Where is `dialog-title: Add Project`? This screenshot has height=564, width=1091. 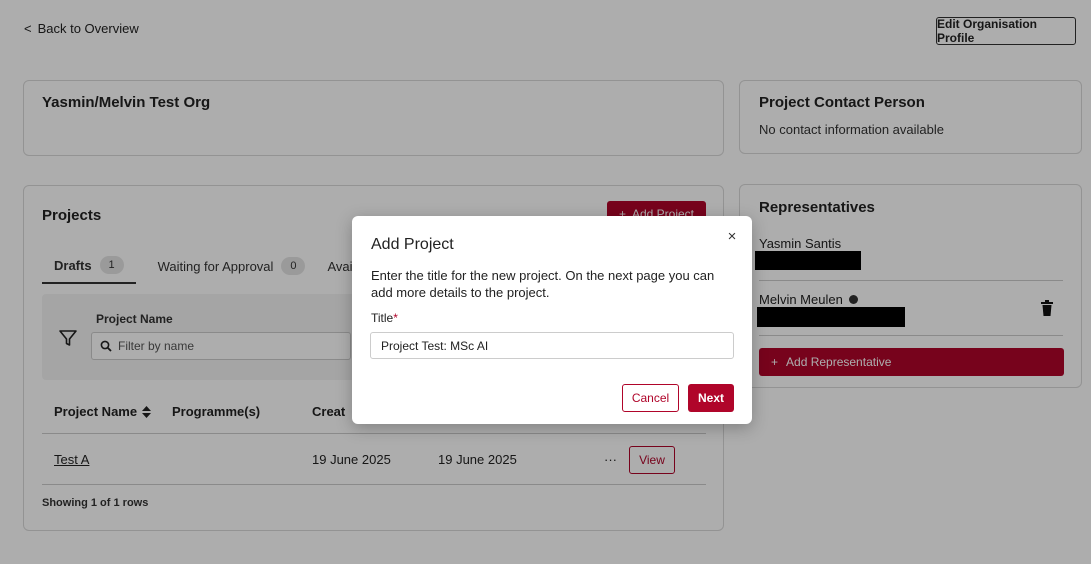
dialog-title: Add Project is located at coordinates (412, 244).